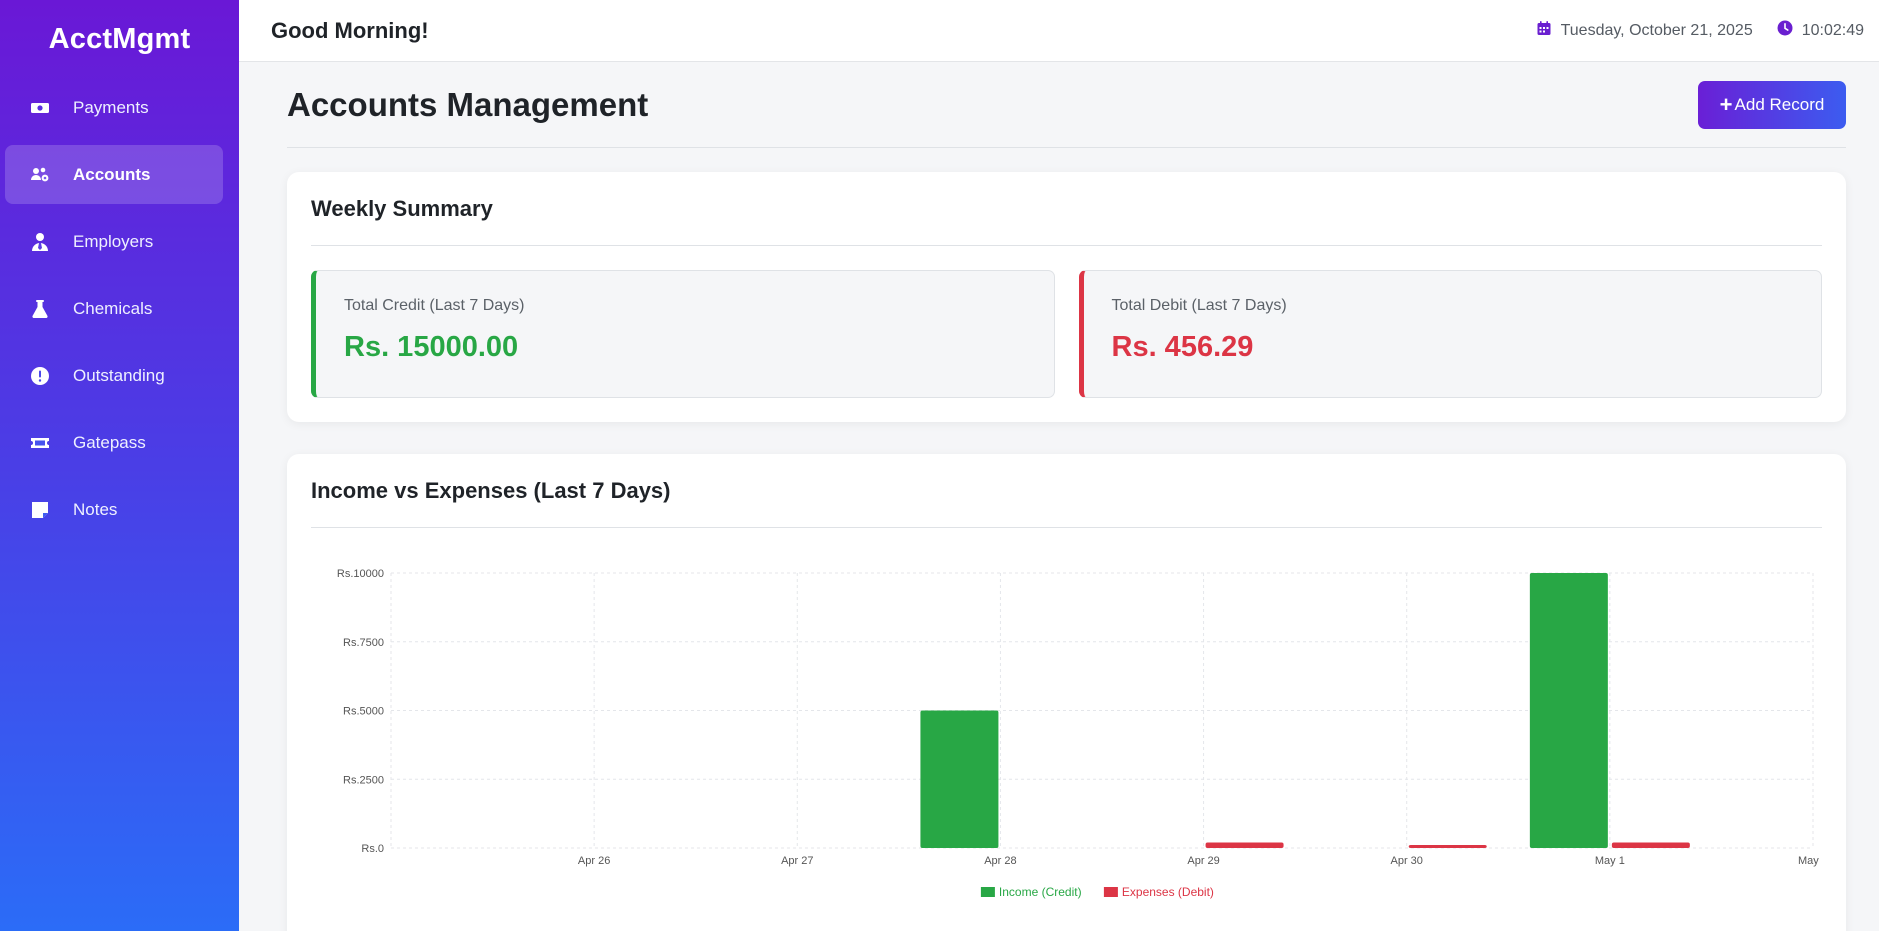 The image size is (1879, 931). Describe the element at coordinates (1548, 30) in the screenshot. I see `calendar-icon` at that location.